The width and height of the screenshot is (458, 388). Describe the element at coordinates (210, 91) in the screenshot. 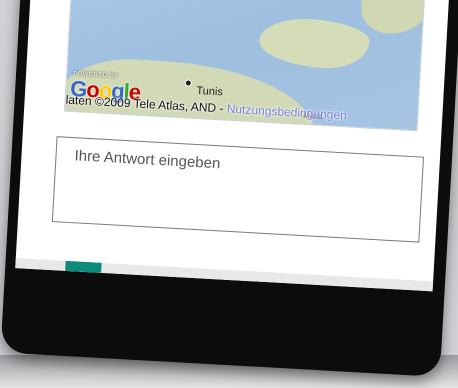

I see `city-label-tunis: Tunis` at that location.